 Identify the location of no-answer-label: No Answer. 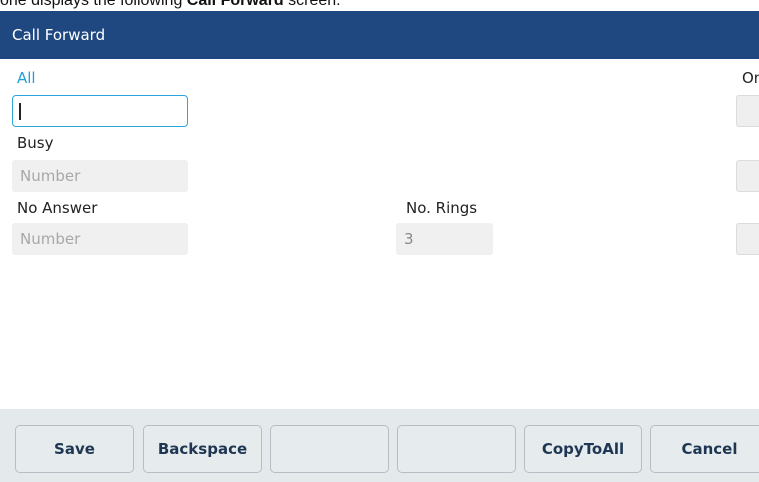
(57, 208).